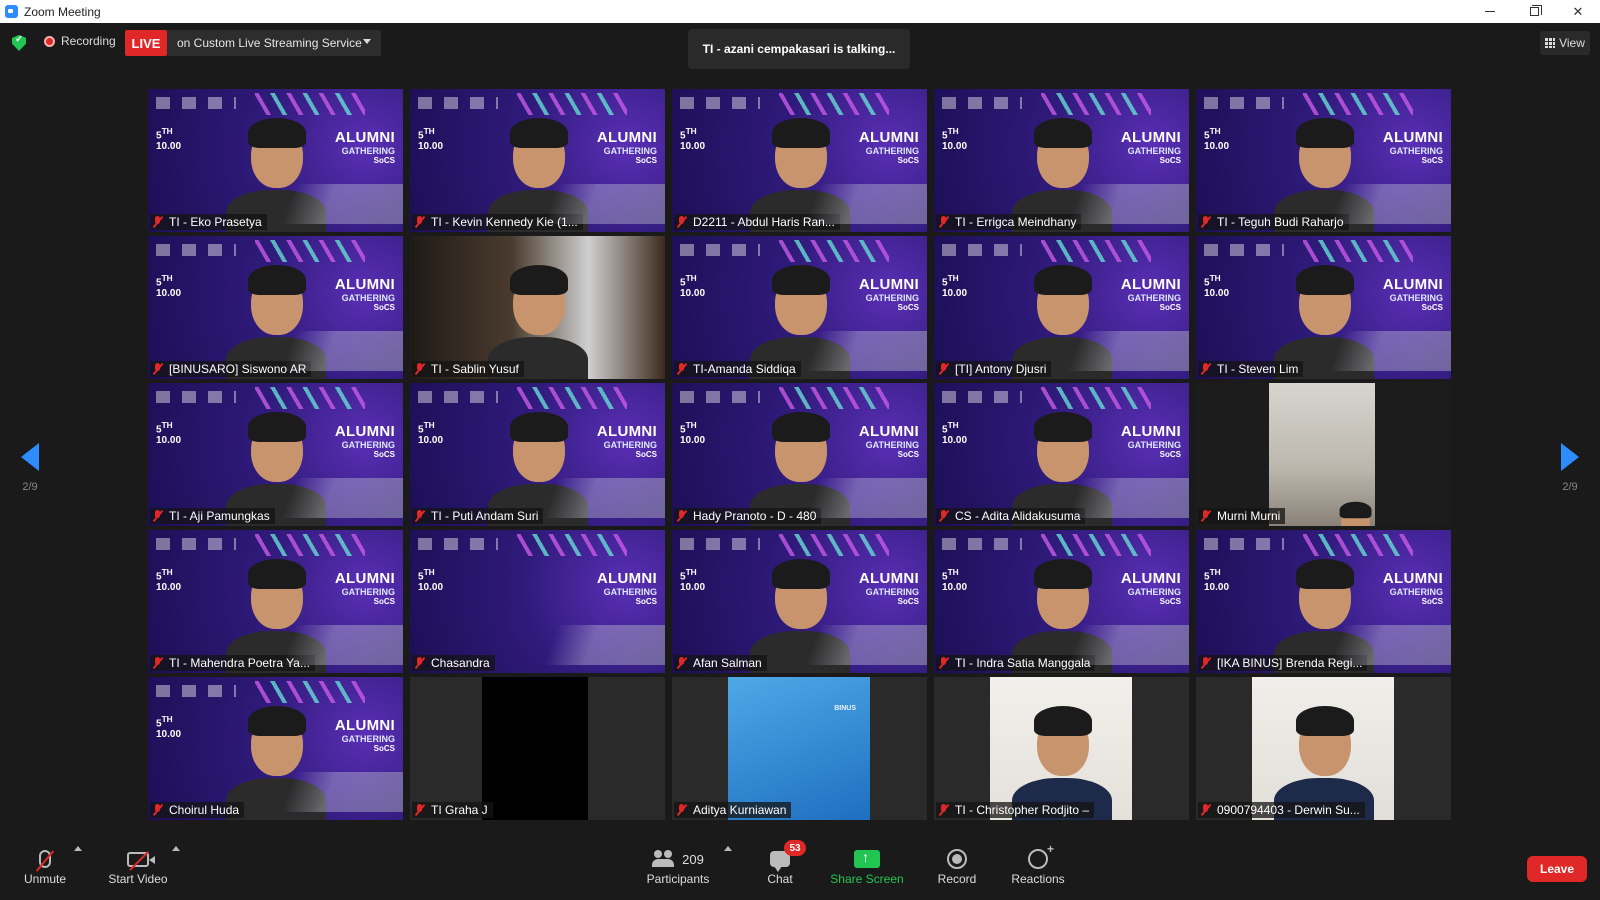  What do you see at coordinates (1023, 663) in the screenshot?
I see `participant-name: TI - Indra Satia Manggala` at bounding box center [1023, 663].